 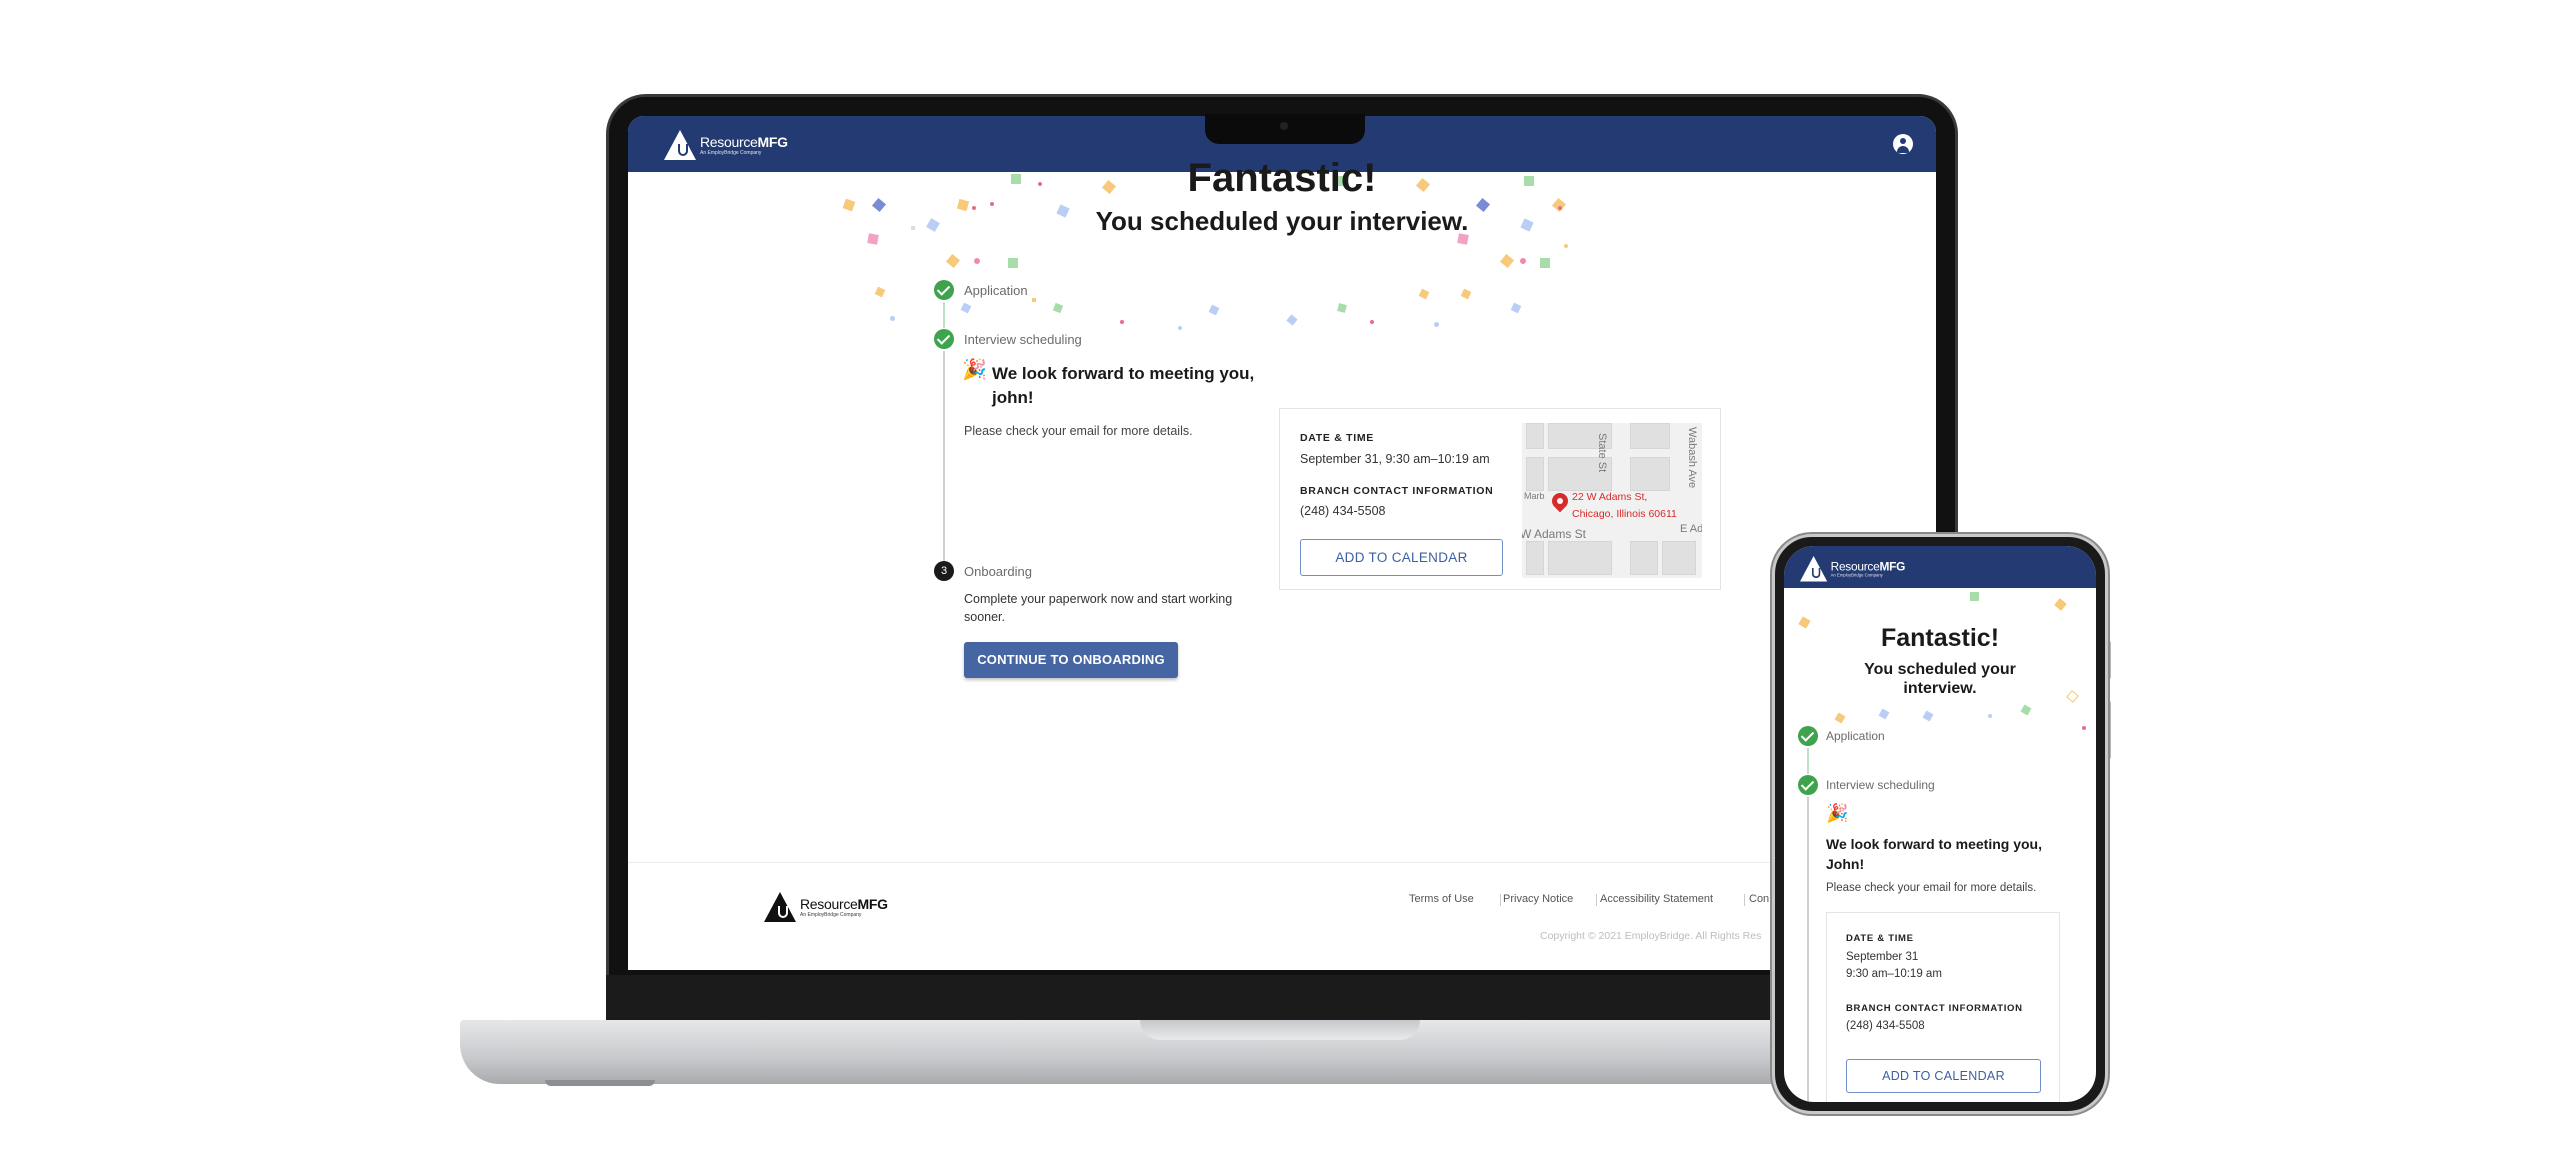 I want to click on interview-check-icon, so click(x=944, y=339).